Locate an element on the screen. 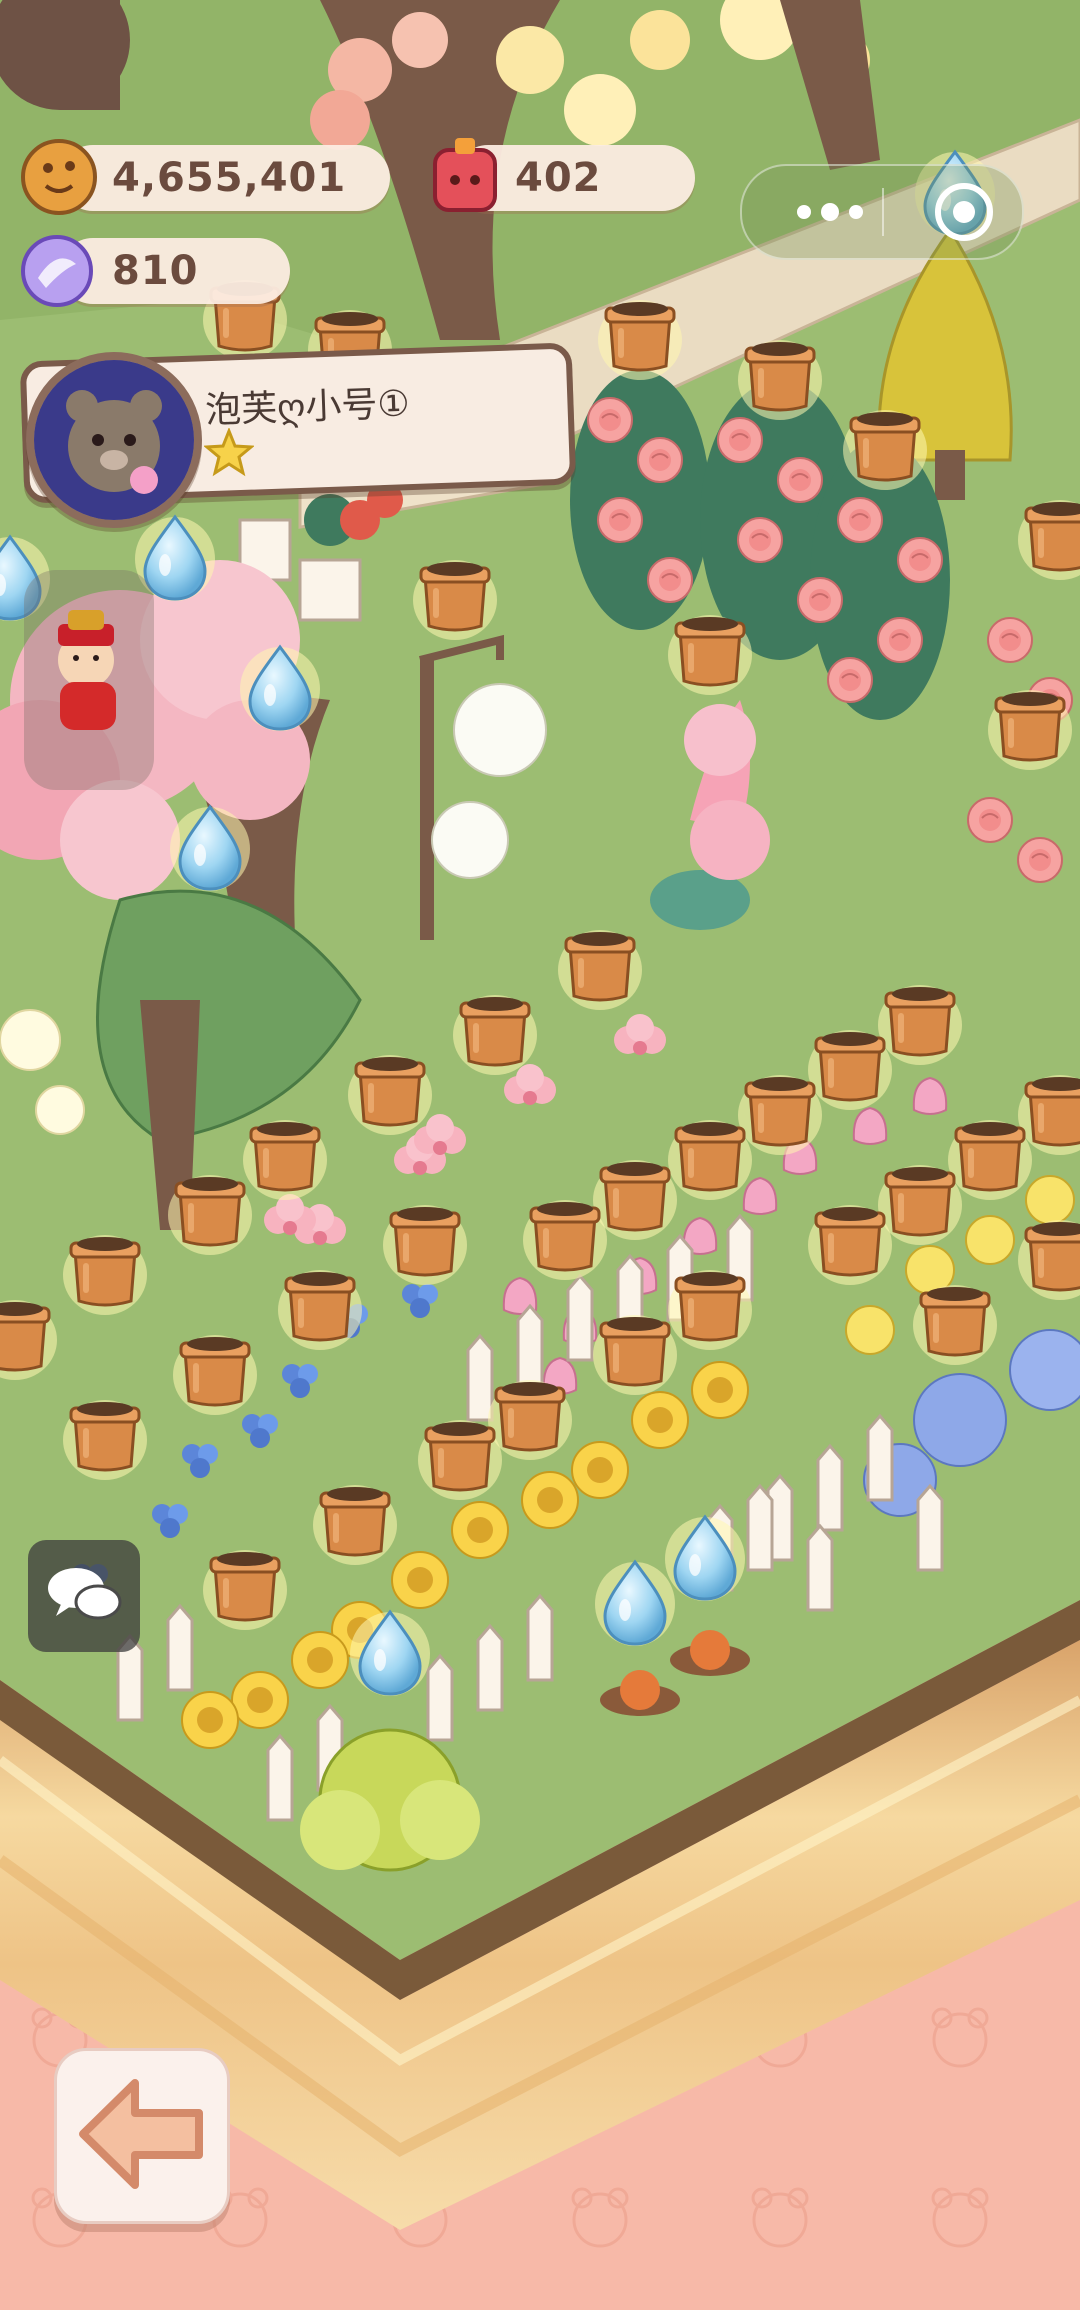 This screenshot has height=2310, width=1080. coin-counter: 4,655,401 is located at coordinates (225, 178).